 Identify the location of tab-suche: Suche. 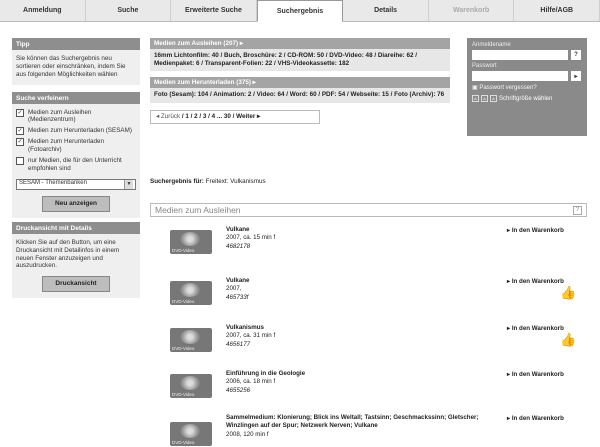
(129, 10).